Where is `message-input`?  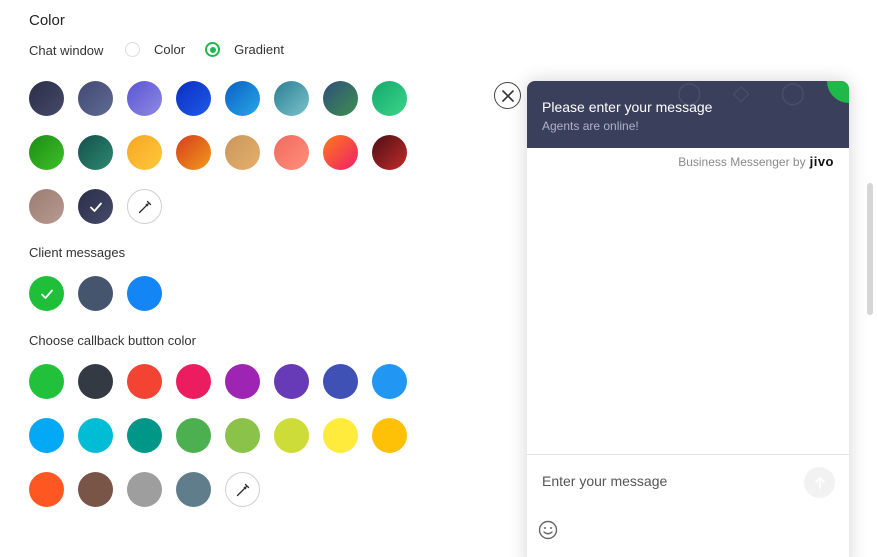 message-input is located at coordinates (667, 481).